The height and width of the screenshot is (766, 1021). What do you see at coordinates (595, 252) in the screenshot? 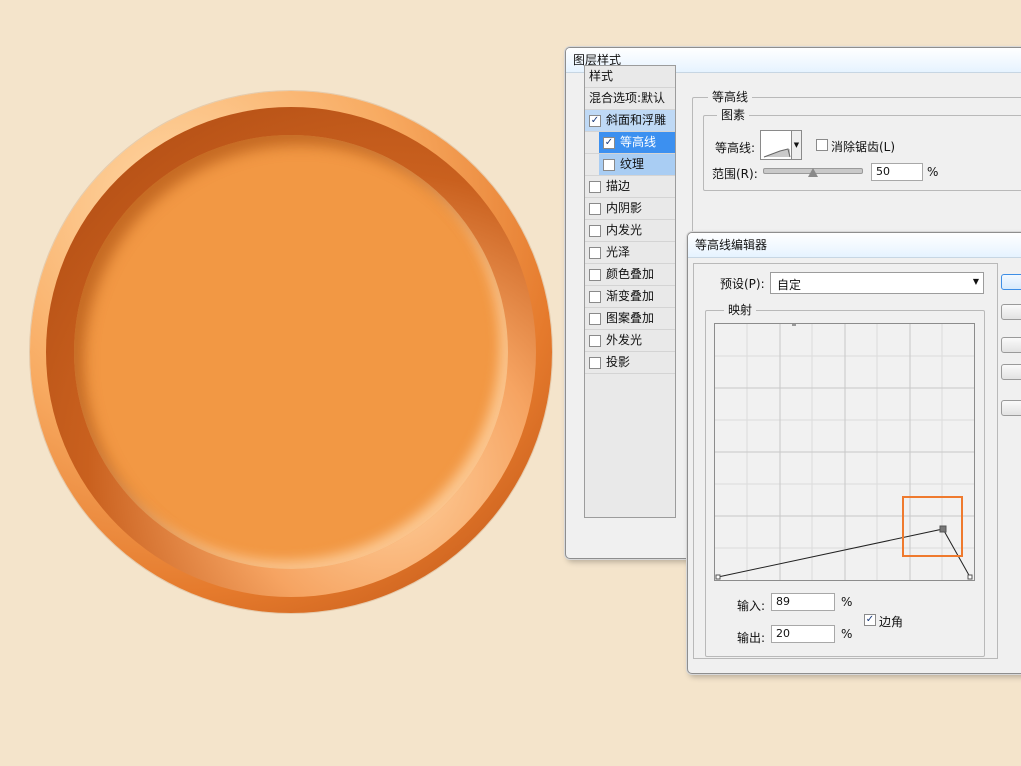
I see `checkbox-satin` at bounding box center [595, 252].